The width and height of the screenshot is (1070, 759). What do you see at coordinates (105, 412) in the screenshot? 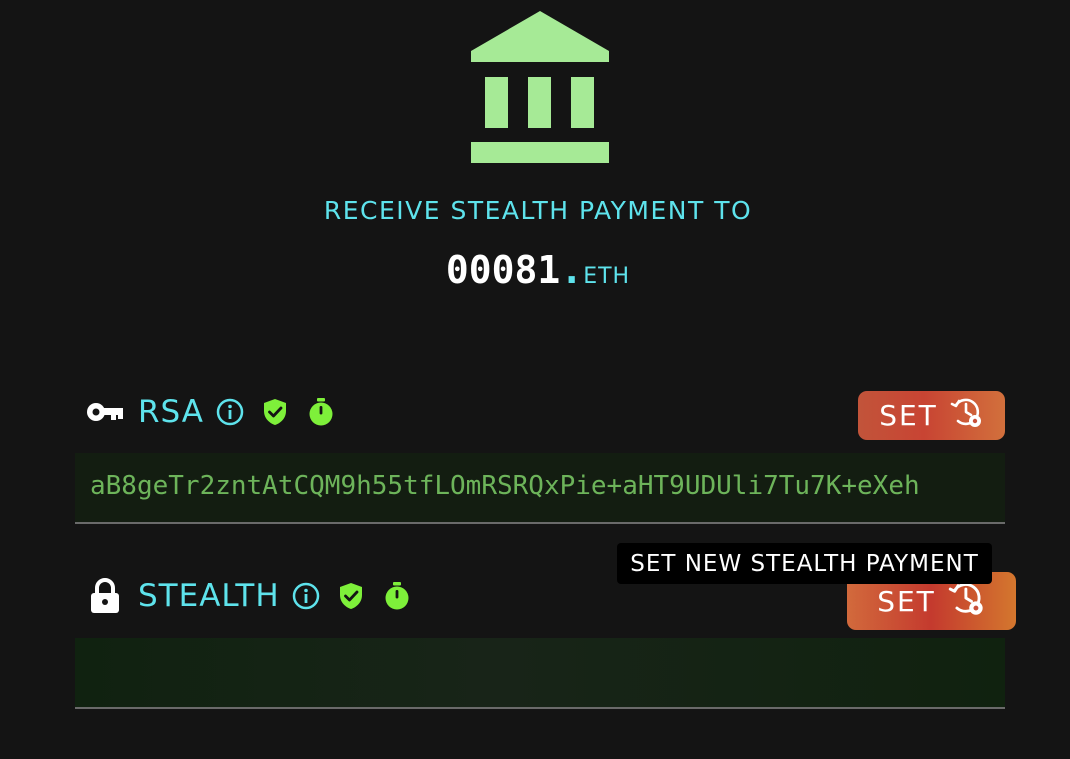
I see `key-icon` at bounding box center [105, 412].